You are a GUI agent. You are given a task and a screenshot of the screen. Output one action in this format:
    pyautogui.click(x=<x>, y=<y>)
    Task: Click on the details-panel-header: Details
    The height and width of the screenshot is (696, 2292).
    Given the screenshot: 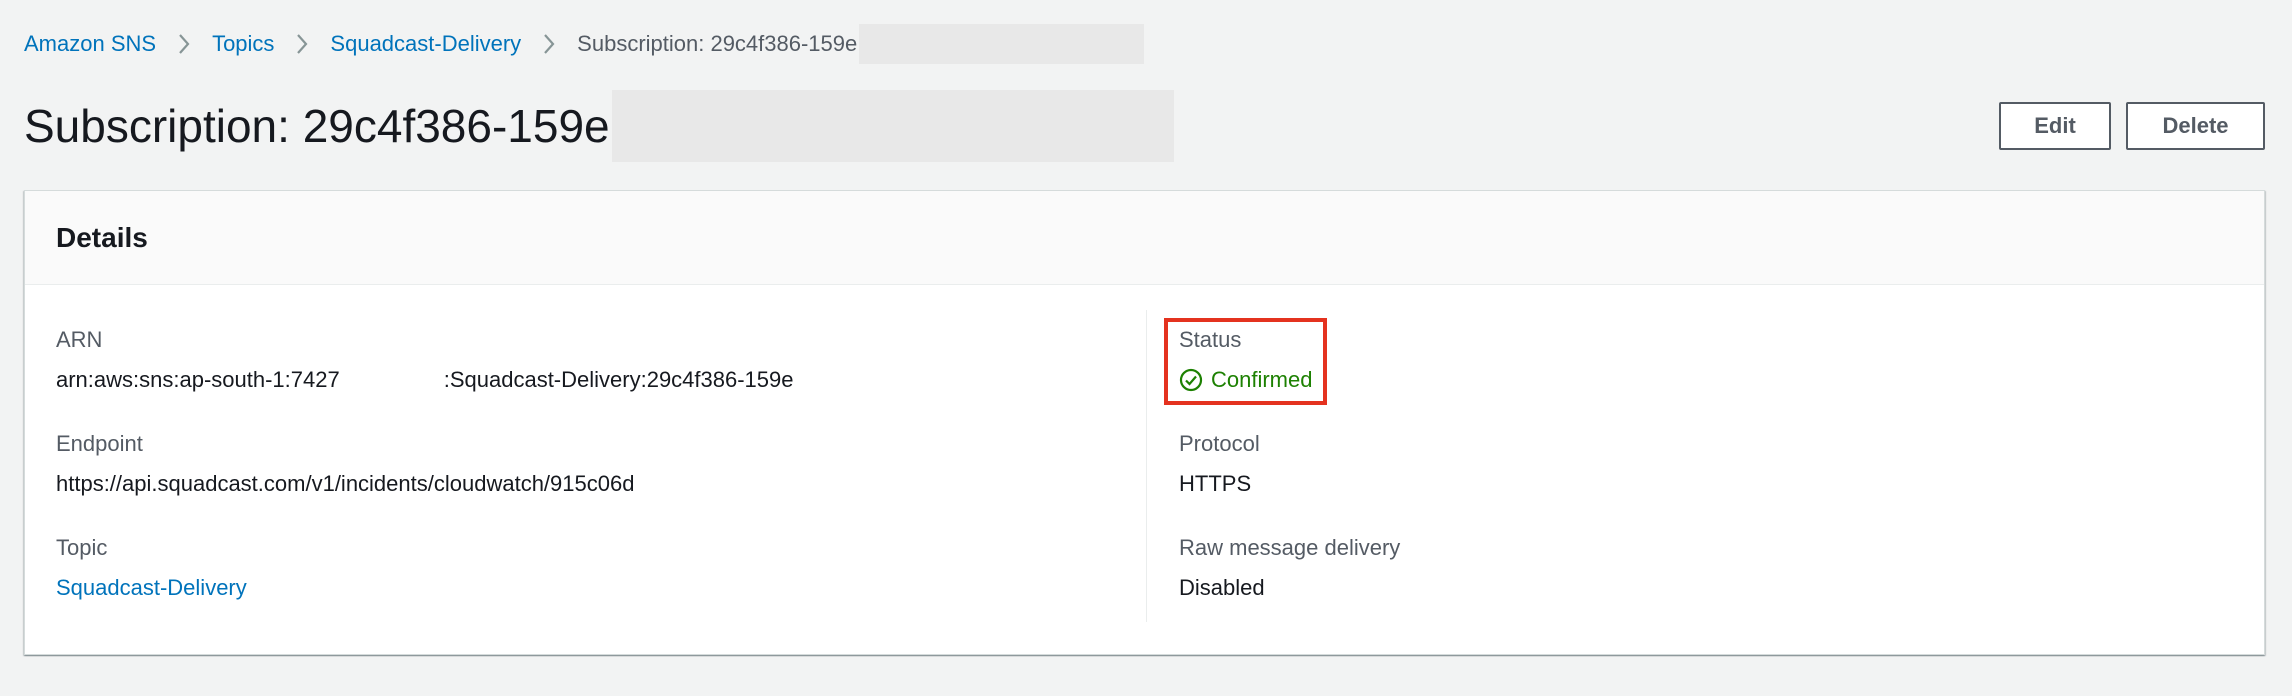 What is the action you would take?
    pyautogui.click(x=1144, y=238)
    